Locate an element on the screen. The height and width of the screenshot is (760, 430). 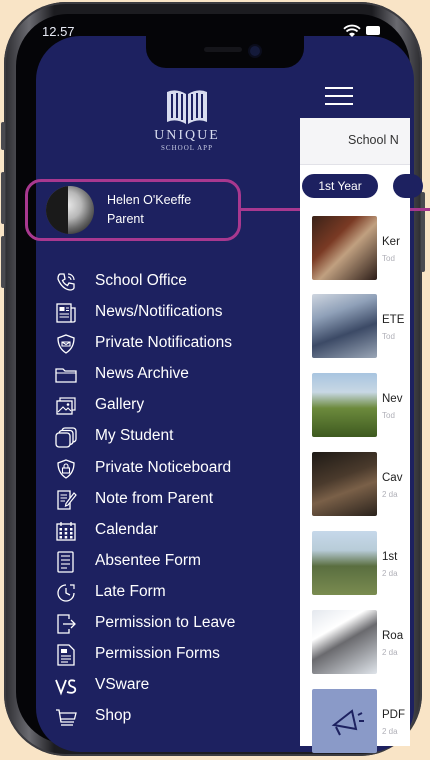
battery-icon is located at coordinates (373, 30).